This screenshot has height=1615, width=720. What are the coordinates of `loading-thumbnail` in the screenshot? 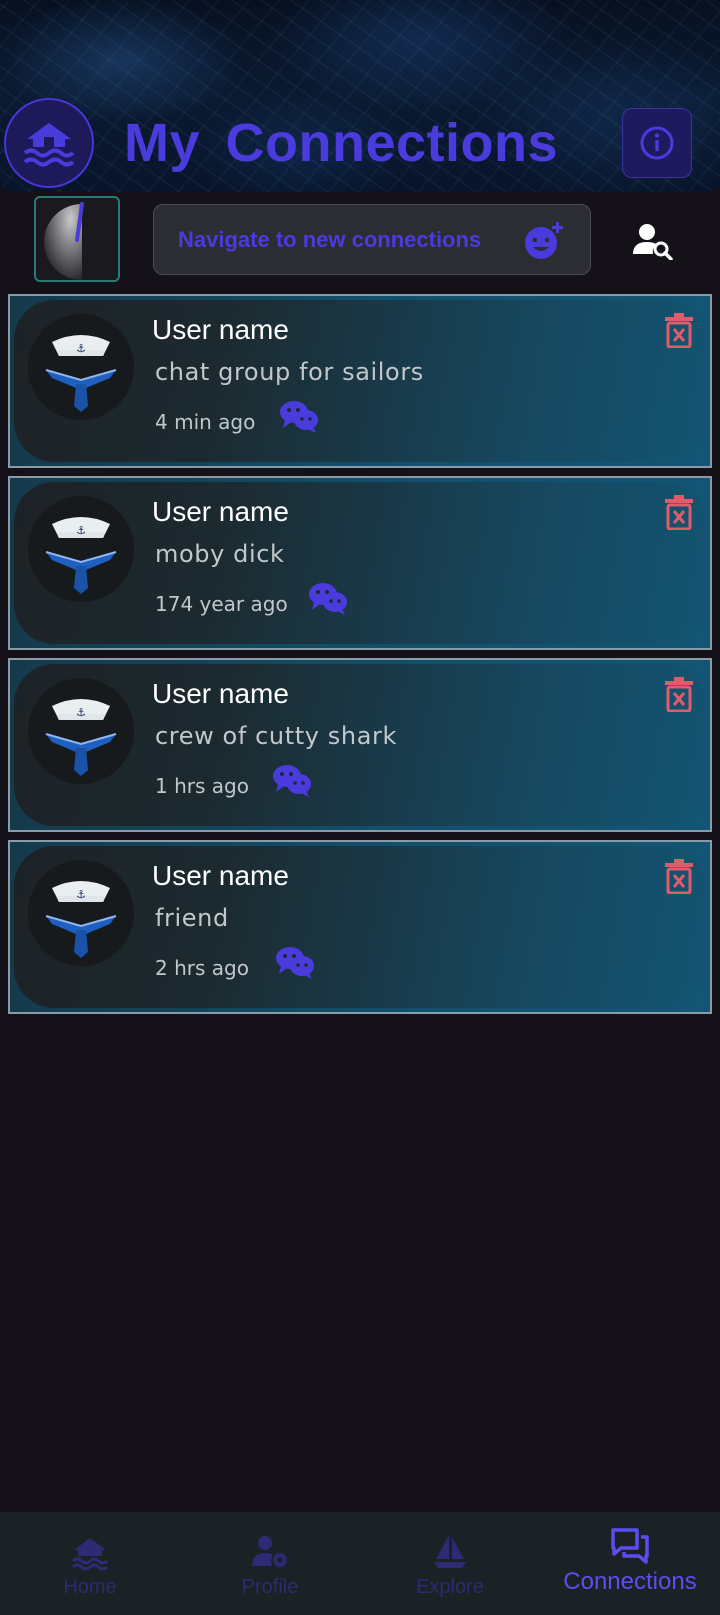 It's located at (77, 239).